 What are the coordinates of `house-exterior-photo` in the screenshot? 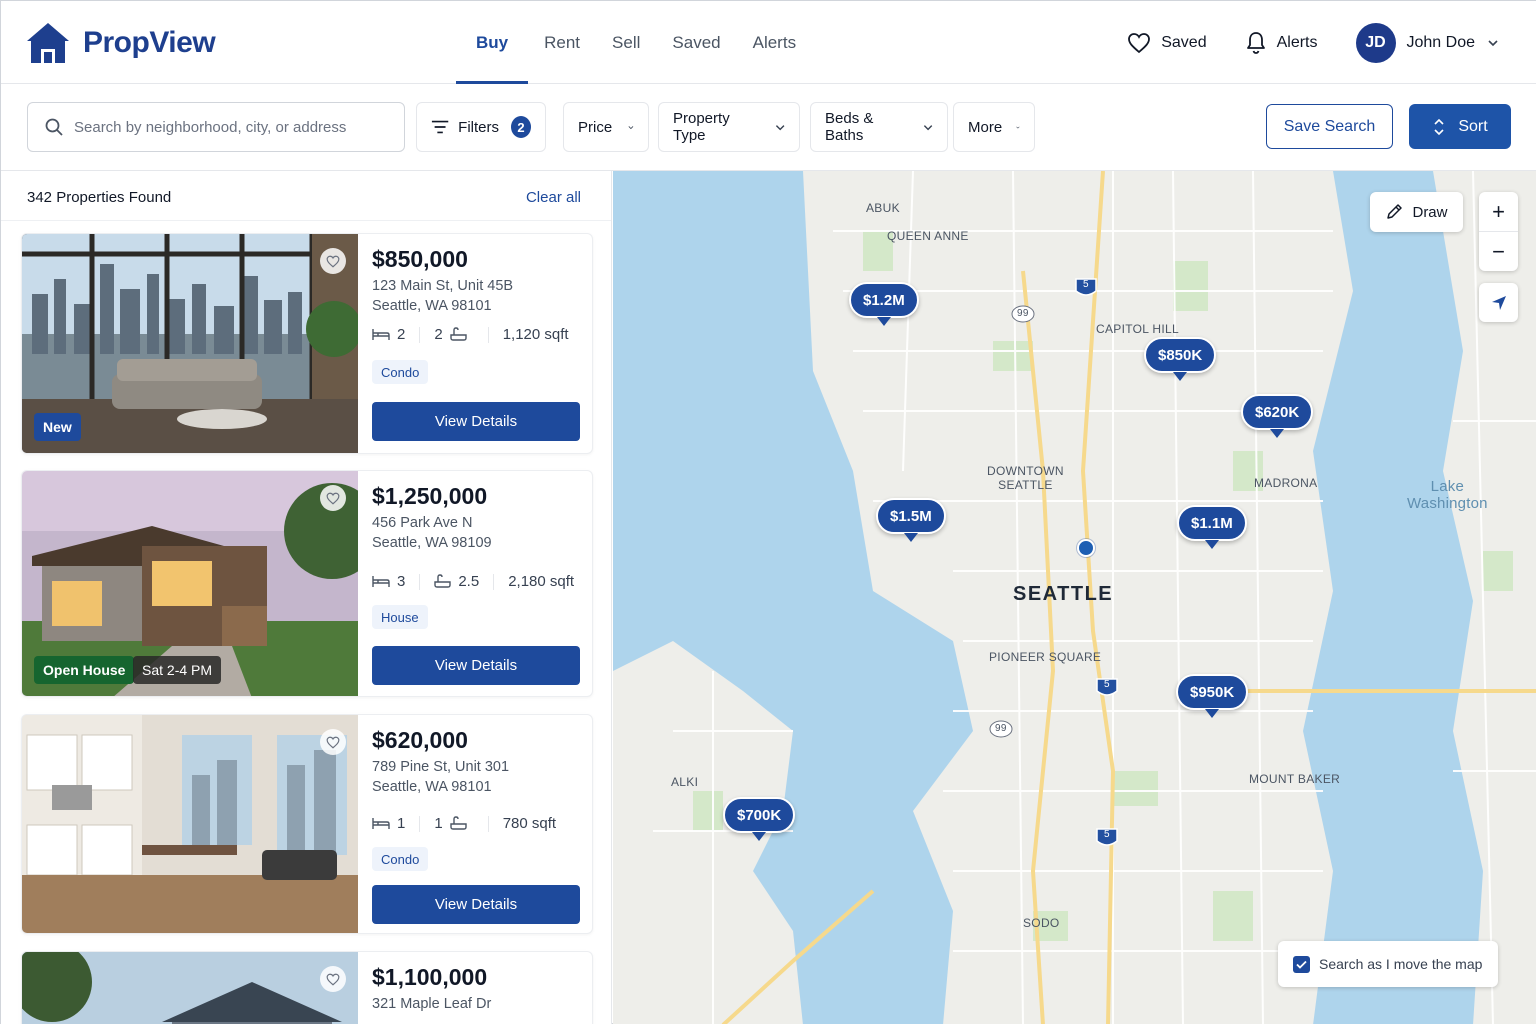 It's located at (190, 988).